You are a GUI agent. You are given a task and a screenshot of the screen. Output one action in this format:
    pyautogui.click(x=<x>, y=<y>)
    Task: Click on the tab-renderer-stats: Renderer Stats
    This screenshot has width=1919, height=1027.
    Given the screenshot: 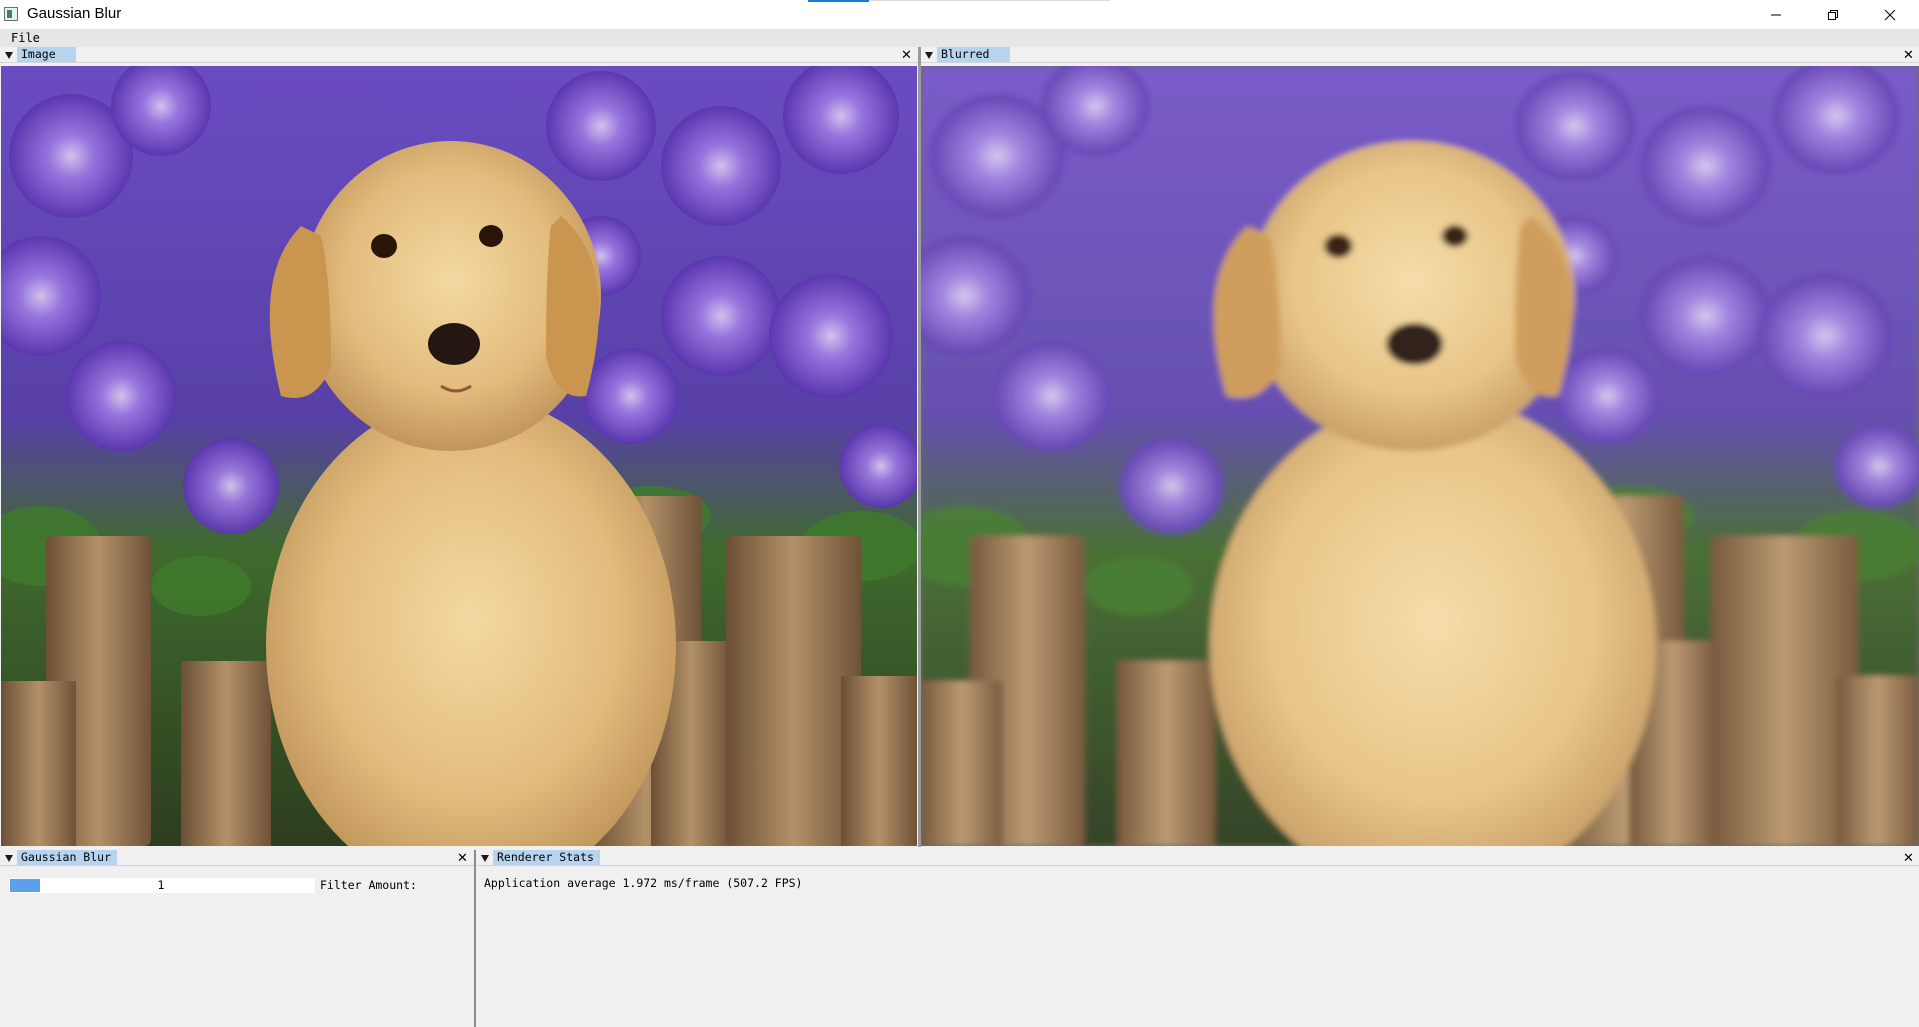 What is the action you would take?
    pyautogui.click(x=546, y=857)
    